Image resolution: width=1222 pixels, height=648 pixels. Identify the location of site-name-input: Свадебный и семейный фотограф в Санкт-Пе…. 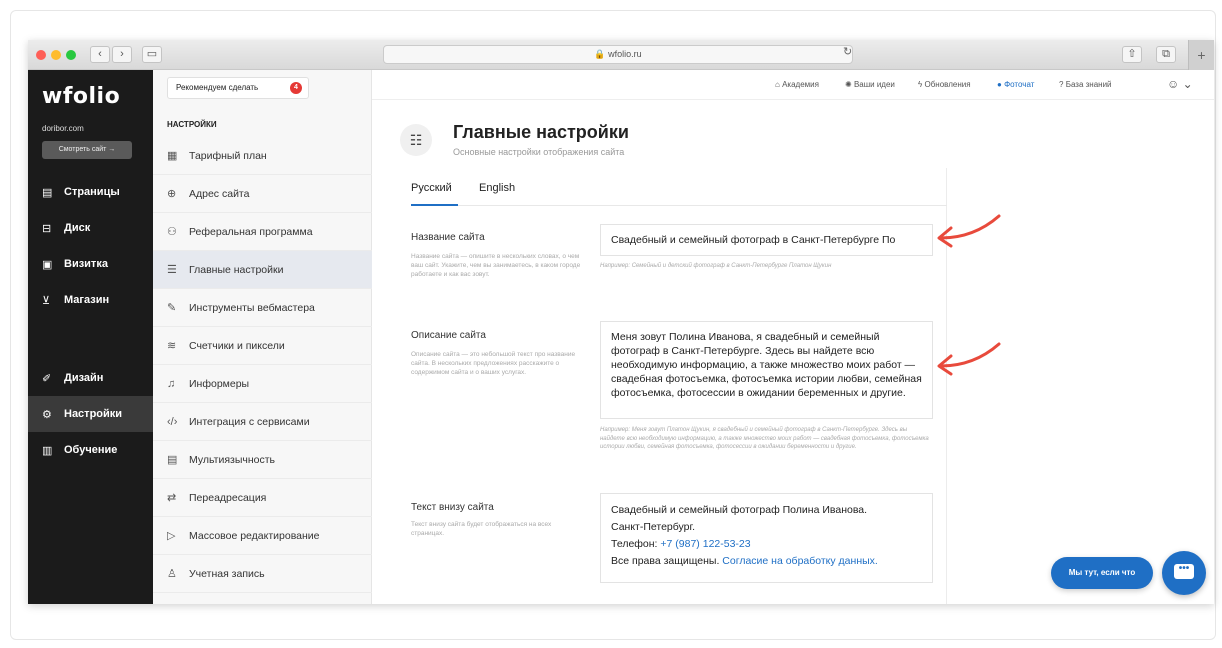
(766, 240).